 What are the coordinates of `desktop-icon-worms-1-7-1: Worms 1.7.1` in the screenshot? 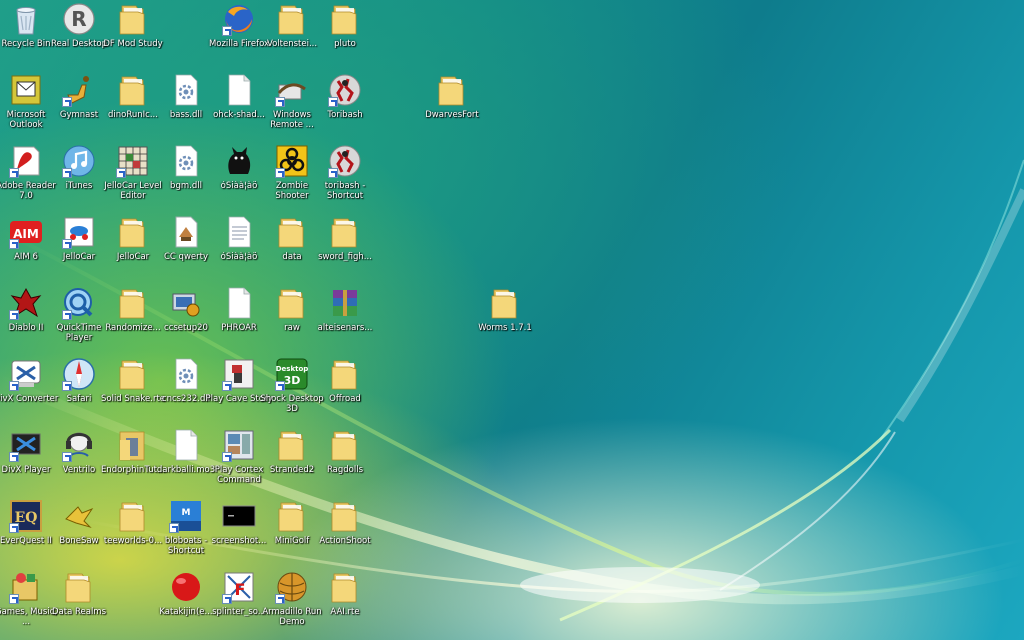 It's located at (505, 318).